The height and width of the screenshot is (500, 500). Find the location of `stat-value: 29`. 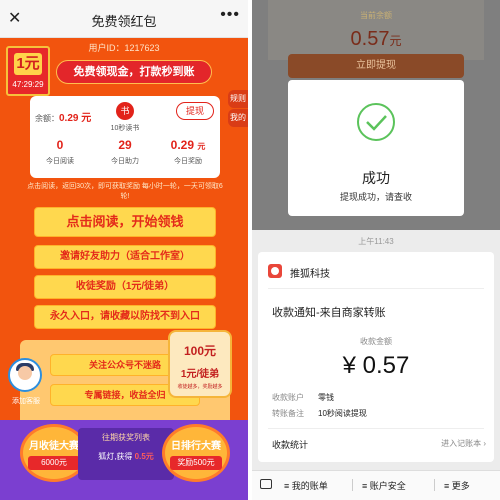

stat-value: 29 is located at coordinates (125, 145).